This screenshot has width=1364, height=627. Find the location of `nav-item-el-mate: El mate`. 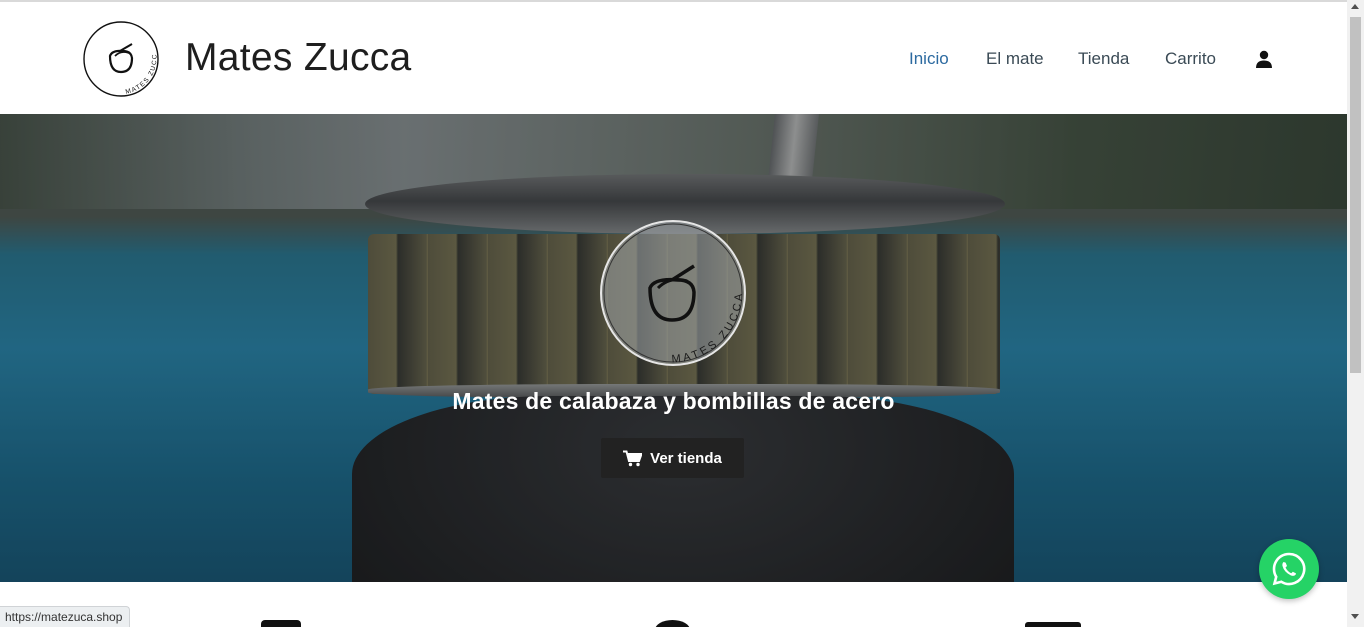

nav-item-el-mate: El mate is located at coordinates (1015, 59).